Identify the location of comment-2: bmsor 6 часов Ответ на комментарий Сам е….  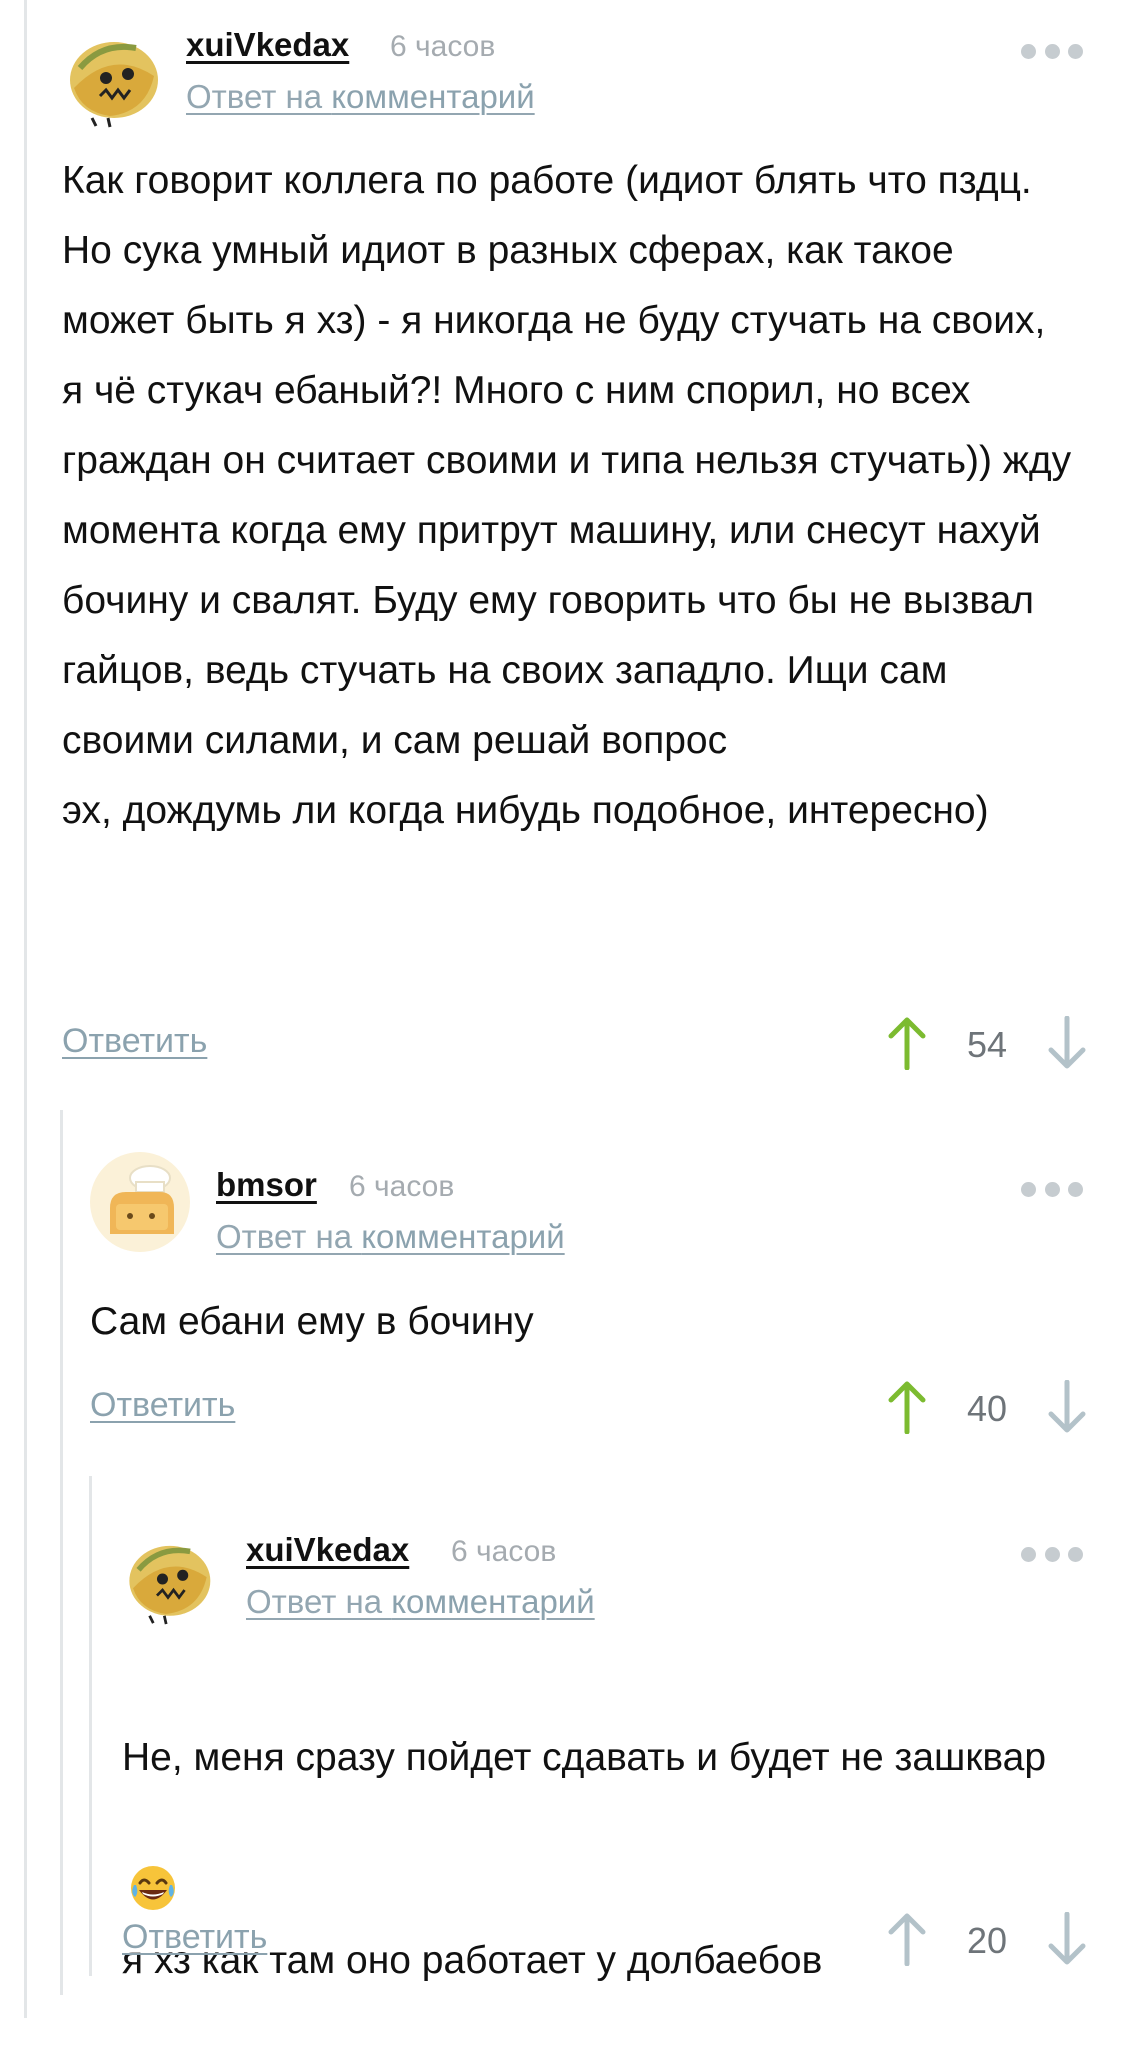
(562, 1300).